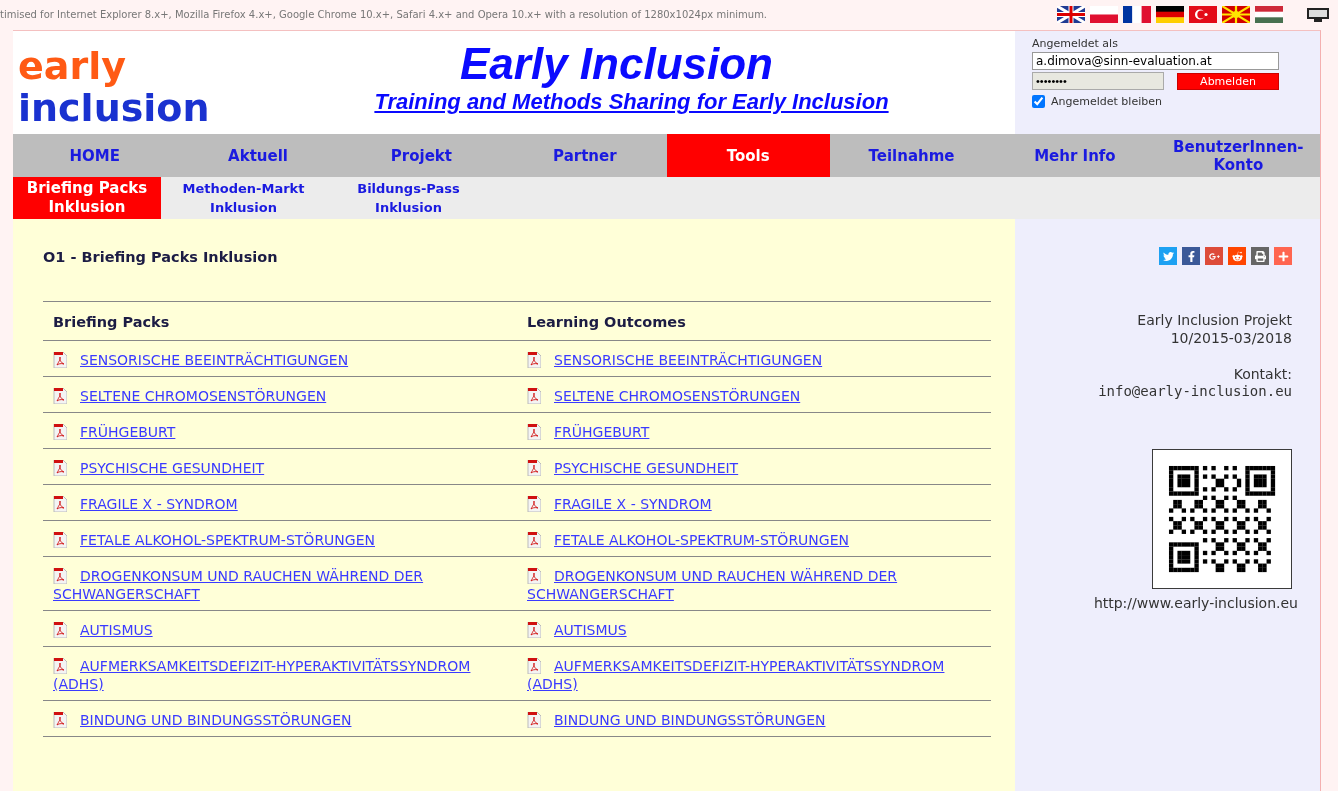 Image resolution: width=1338 pixels, height=791 pixels. I want to click on project-period: 10/2015-03/2018, so click(1231, 338).